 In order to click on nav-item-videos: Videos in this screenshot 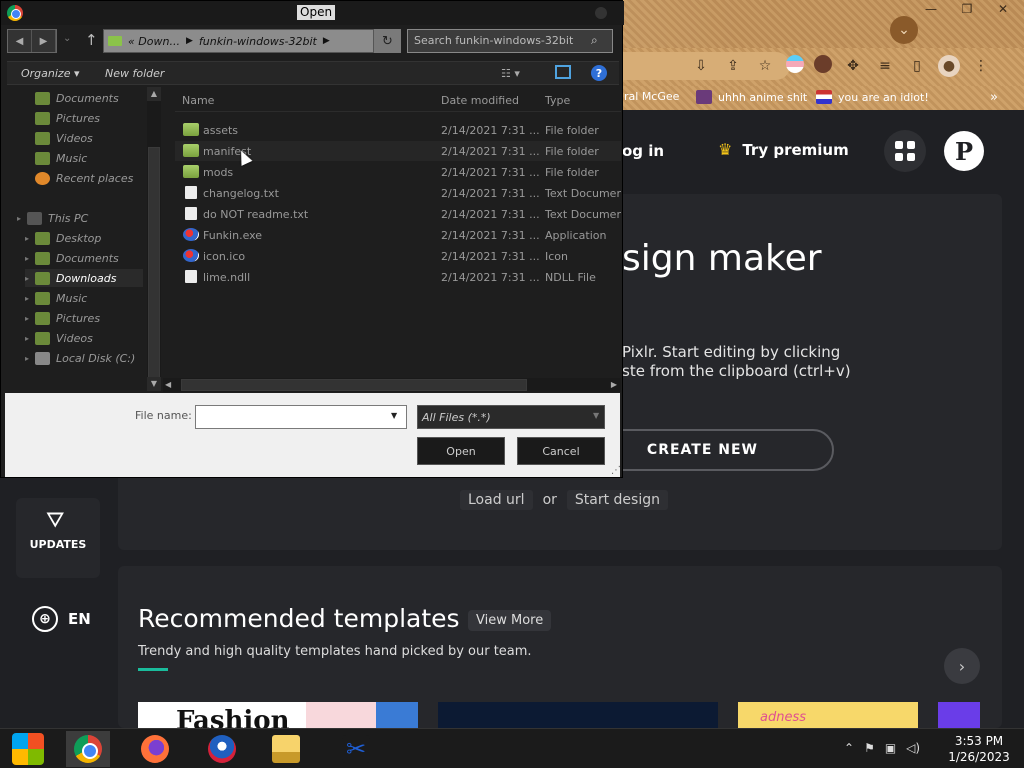, I will do `click(64, 138)`.